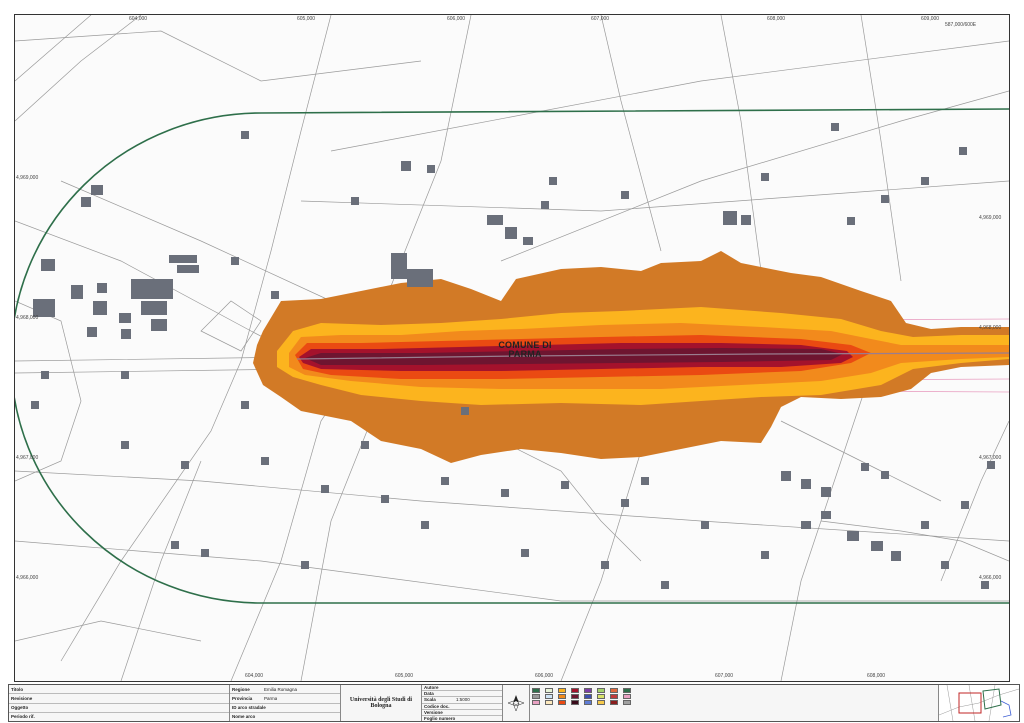 The image size is (1024, 723). I want to click on inset-map, so click(979, 703).